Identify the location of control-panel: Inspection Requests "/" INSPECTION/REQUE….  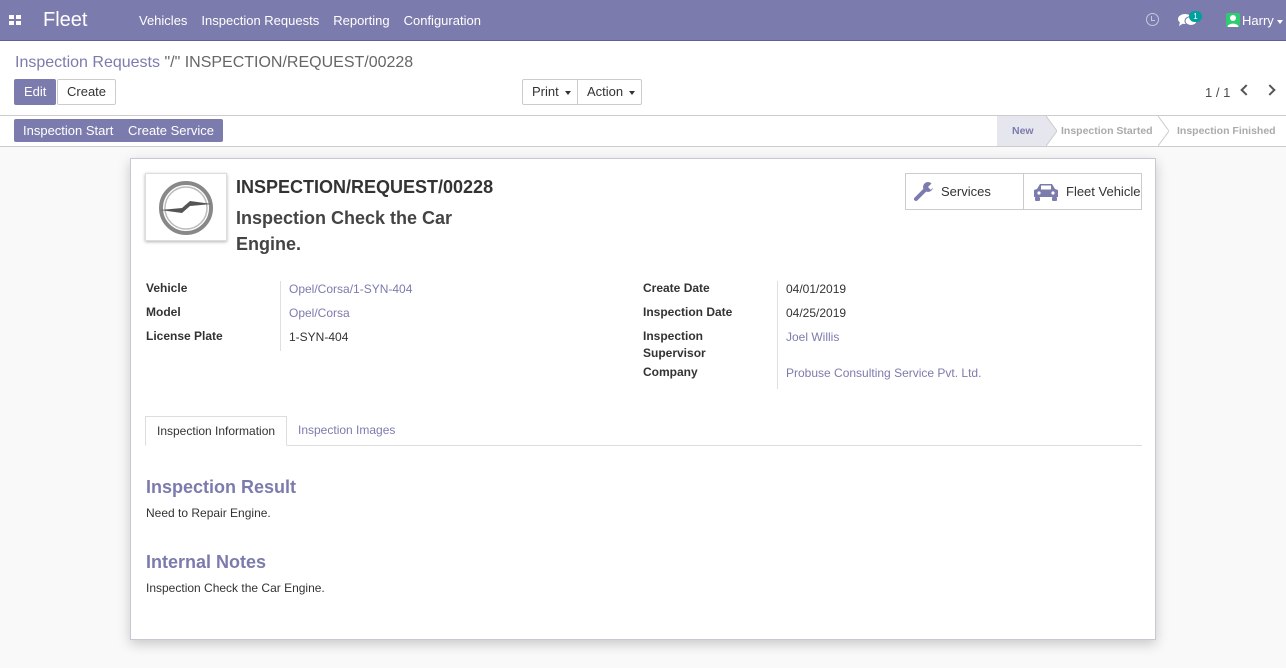
(643, 78).